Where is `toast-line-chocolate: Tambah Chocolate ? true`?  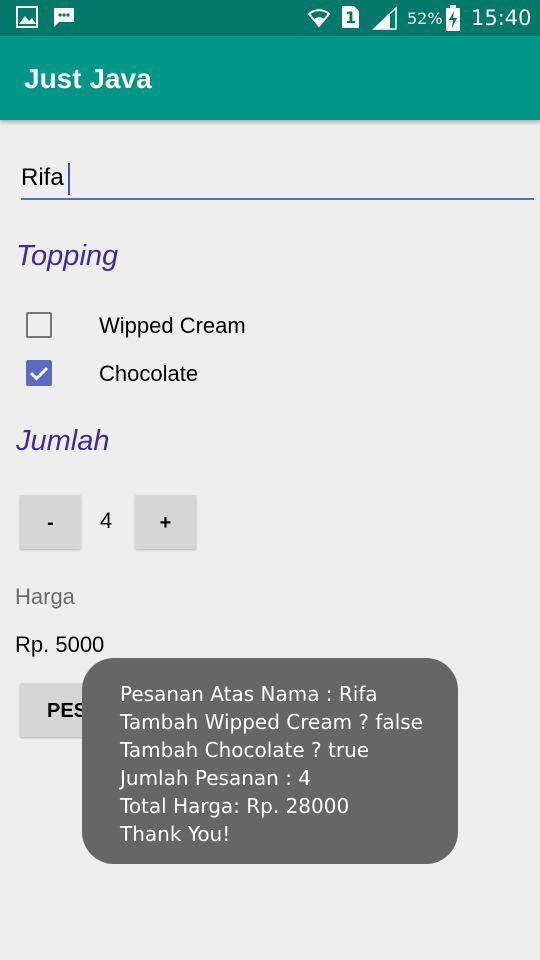 toast-line-chocolate: Tambah Chocolate ? true is located at coordinates (245, 750).